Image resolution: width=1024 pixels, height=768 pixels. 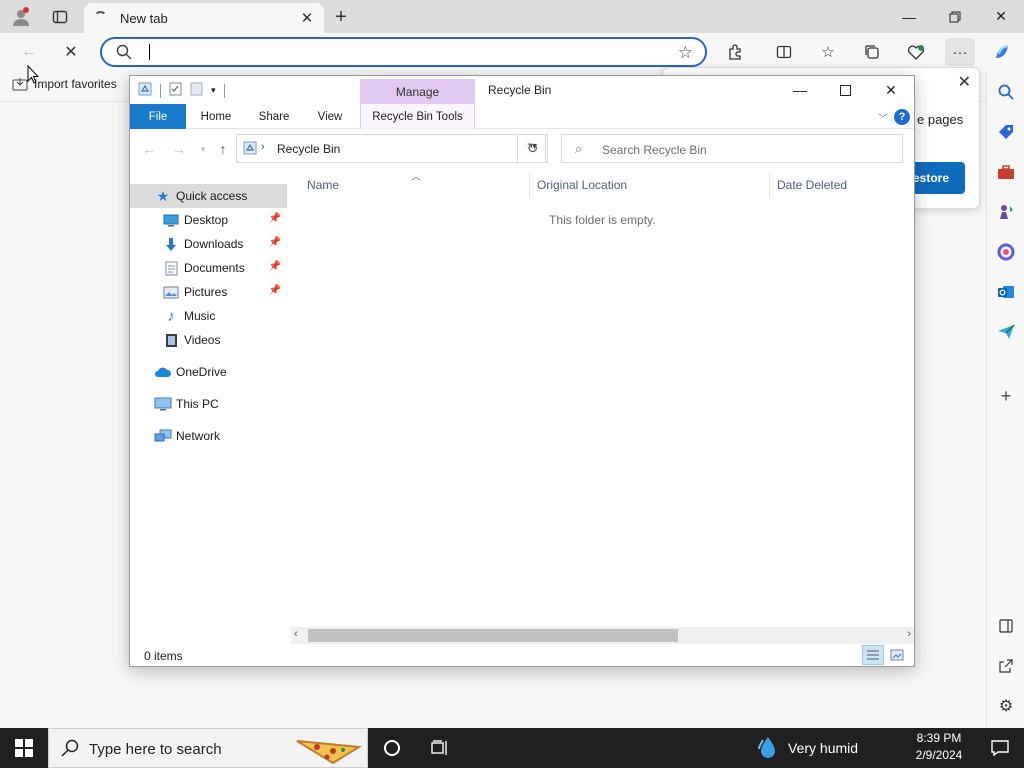 What do you see at coordinates (149, 149) in the screenshot?
I see `explorer-back-icon: ←` at bounding box center [149, 149].